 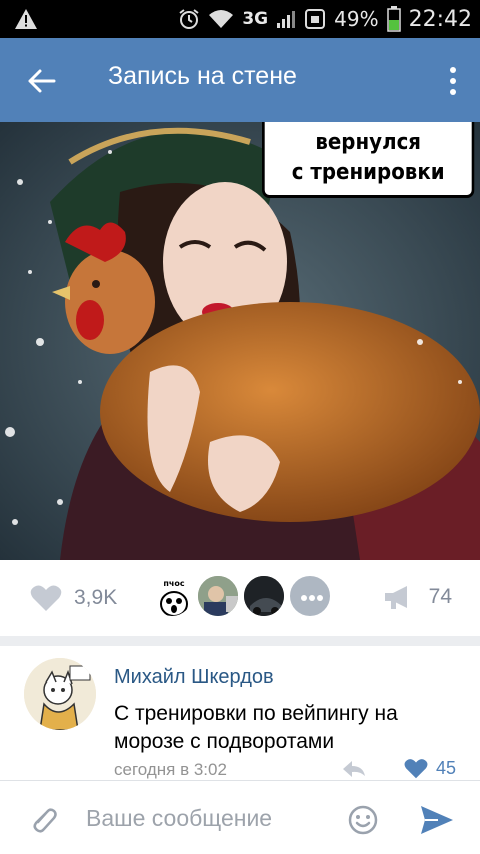 I want to click on warning-icon, so click(x=26, y=19).